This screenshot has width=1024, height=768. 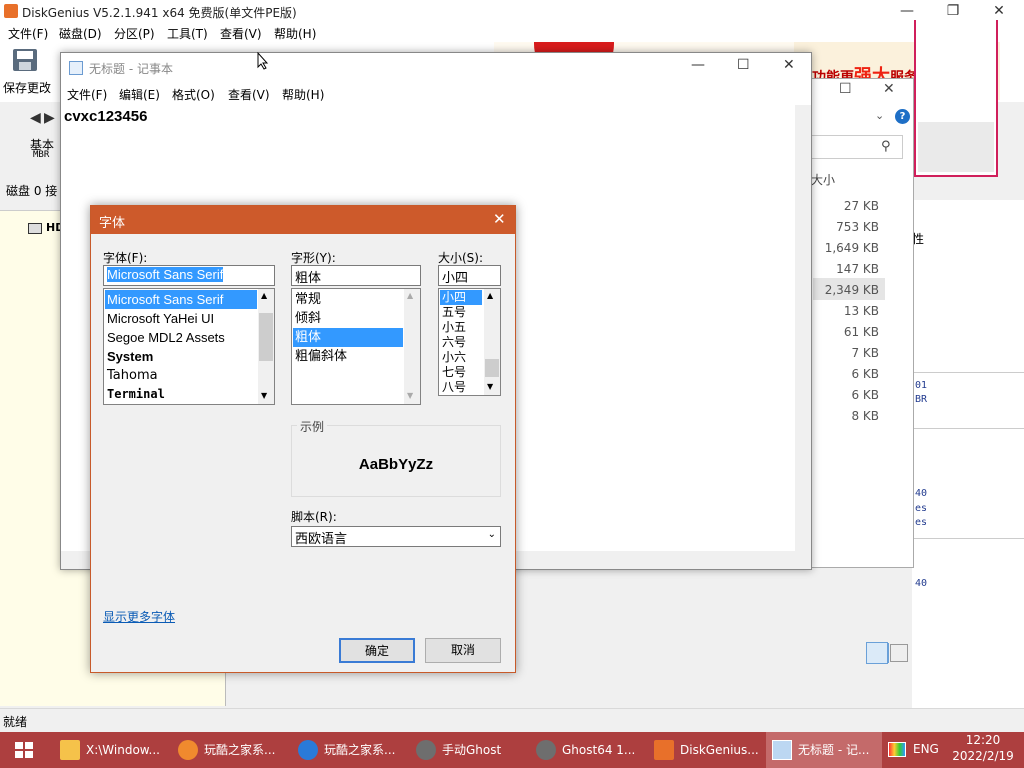 I want to click on font-input: Microsoft Sans Serif, so click(x=189, y=275).